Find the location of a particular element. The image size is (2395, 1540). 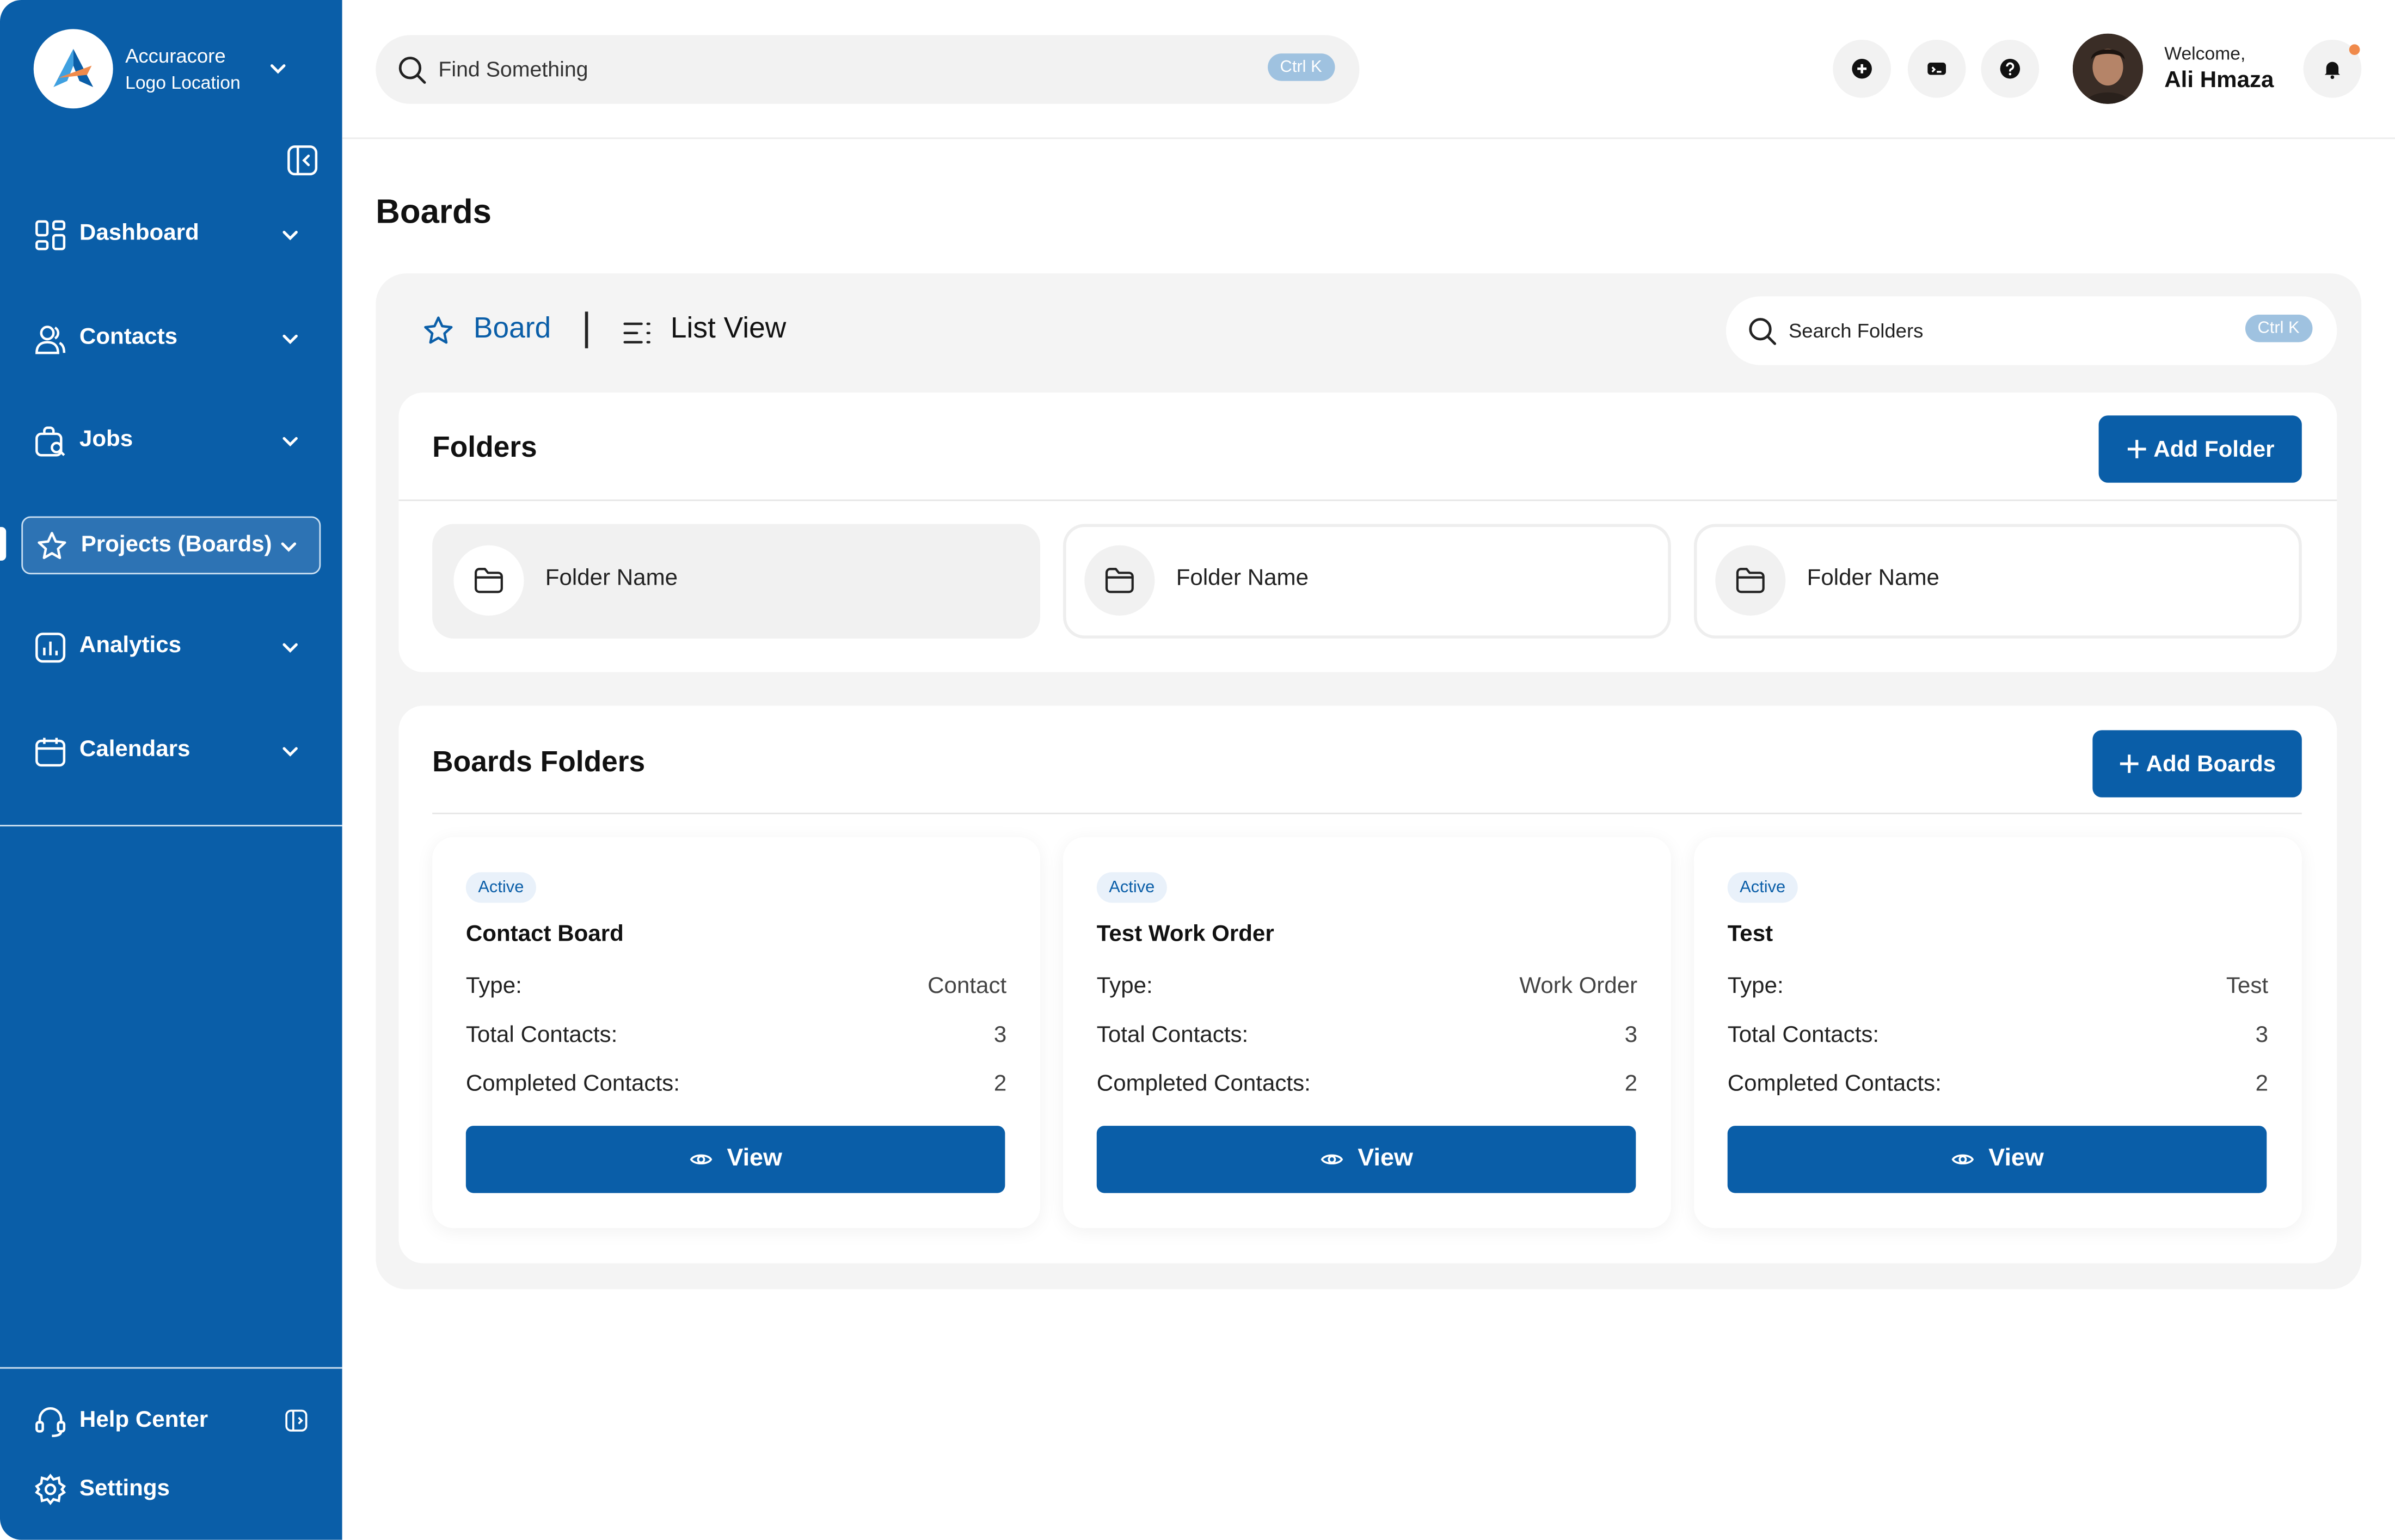

message-icon is located at coordinates (1936, 69).